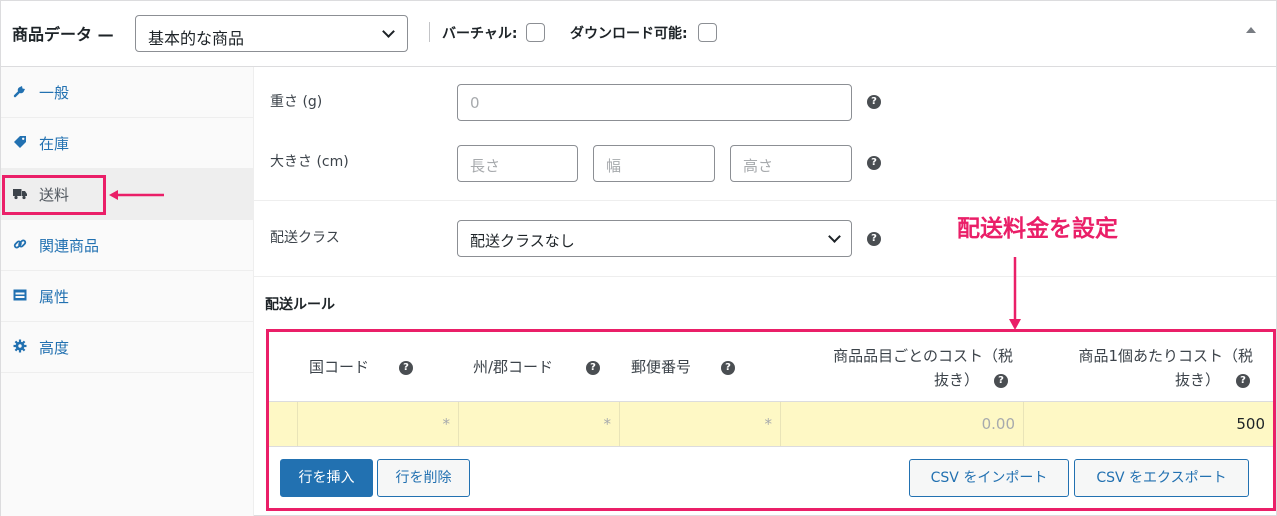 The width and height of the screenshot is (1277, 516). Describe the element at coordinates (1165, 368) in the screenshot. I see `unit-cost-header: 商品1個あたりコスト（税 抜き） ?` at that location.